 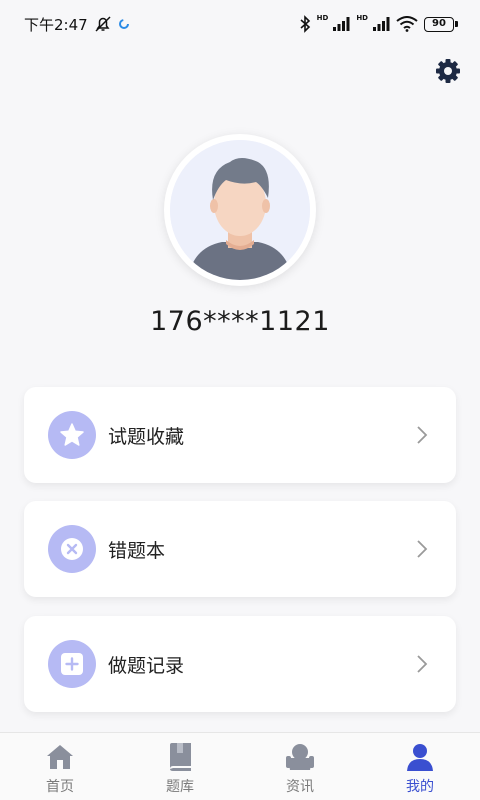 I want to click on hd-label-2: HD, so click(x=362, y=18).